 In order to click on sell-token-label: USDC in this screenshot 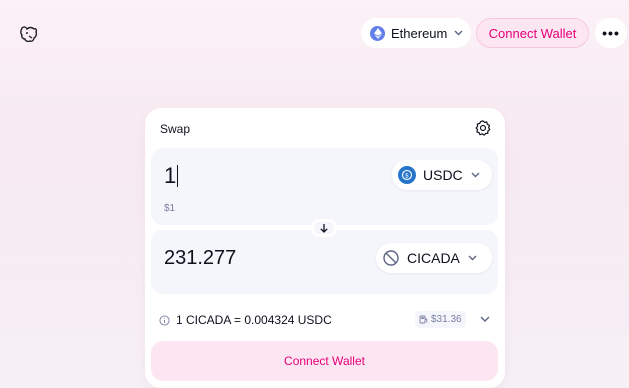, I will do `click(443, 175)`.